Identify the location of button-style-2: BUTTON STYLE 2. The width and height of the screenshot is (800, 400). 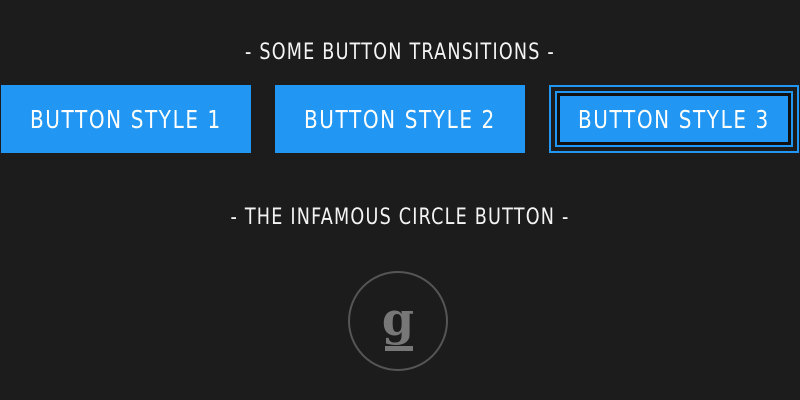
(400, 119).